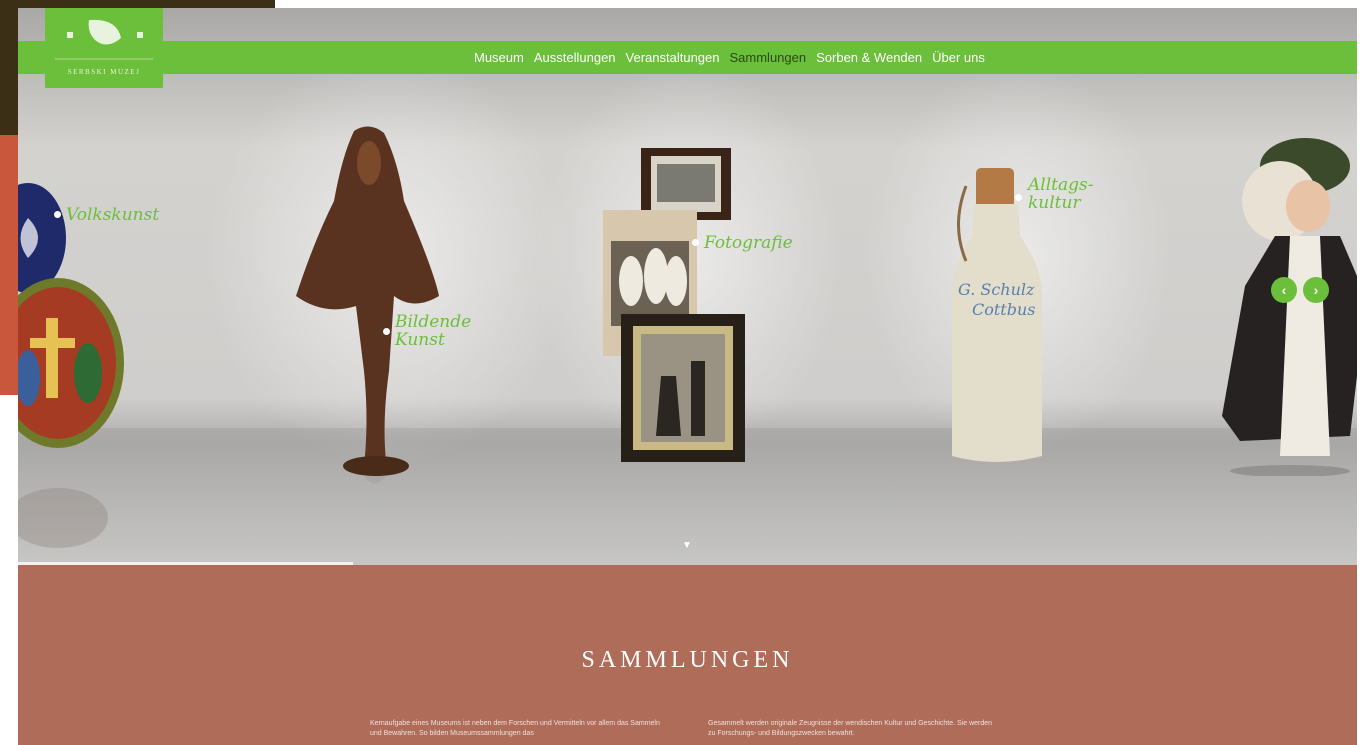  I want to click on section-title: SAMMLUNGEN, so click(687, 660).